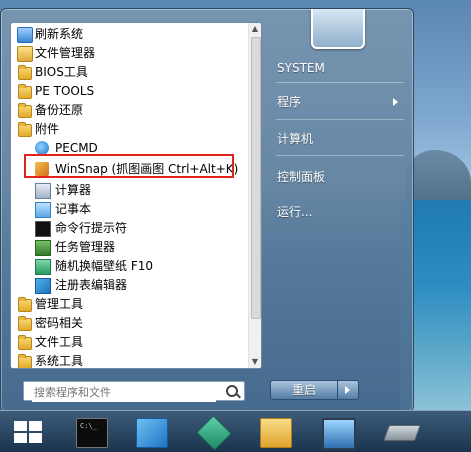  What do you see at coordinates (130, 228) in the screenshot?
I see `menu-item-command-prompt: 命令行提示符` at bounding box center [130, 228].